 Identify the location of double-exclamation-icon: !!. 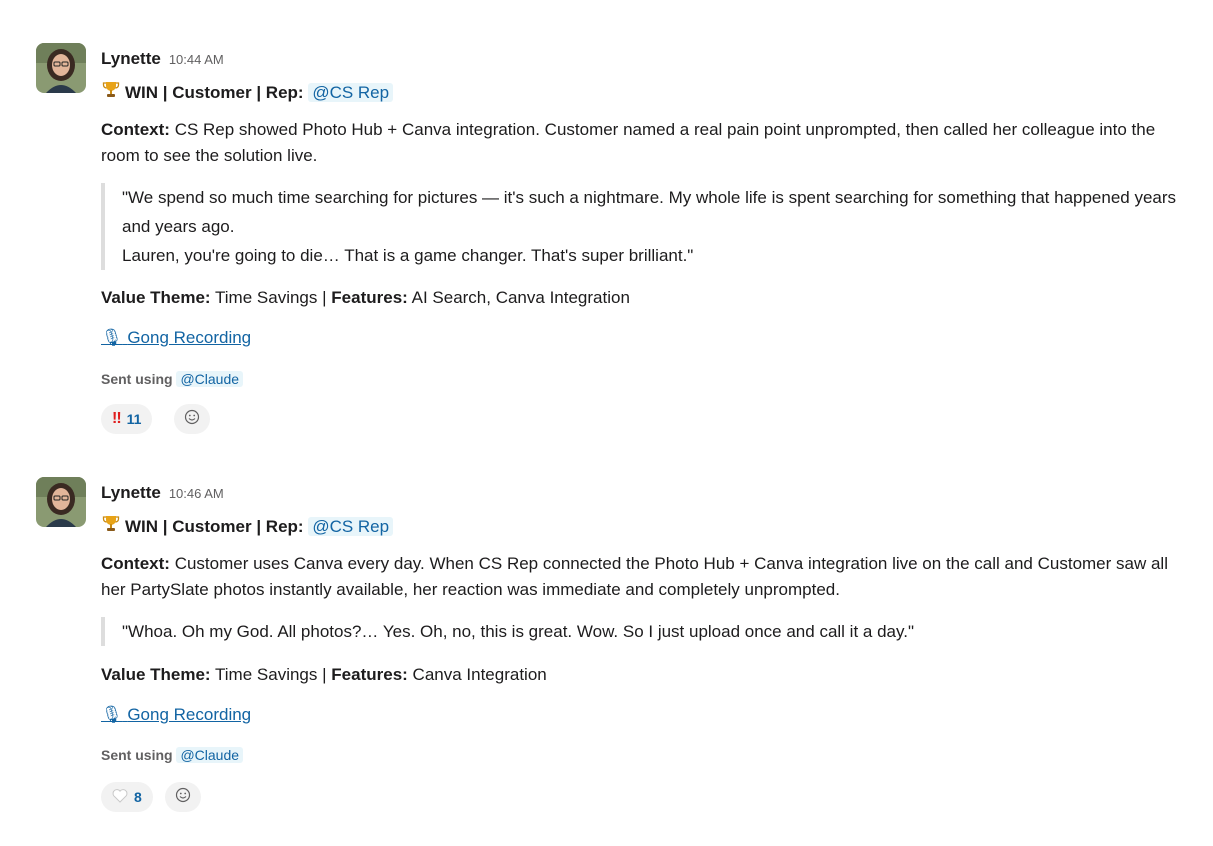
(117, 418).